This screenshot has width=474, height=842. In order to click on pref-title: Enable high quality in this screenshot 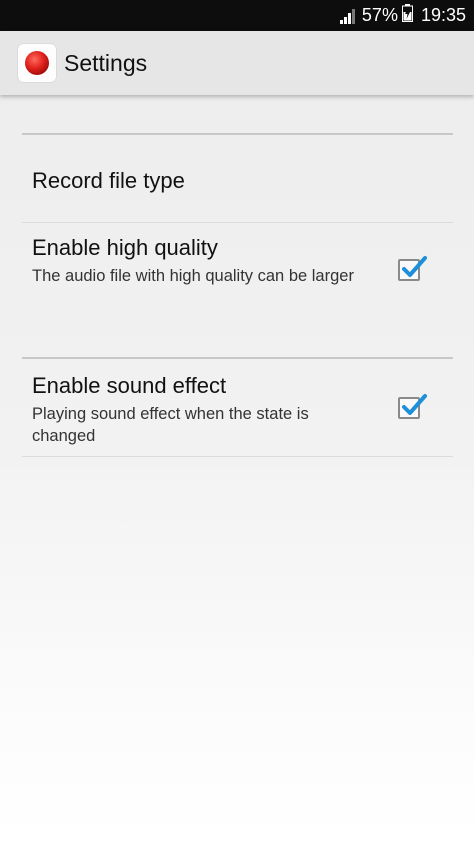, I will do `click(125, 247)`.